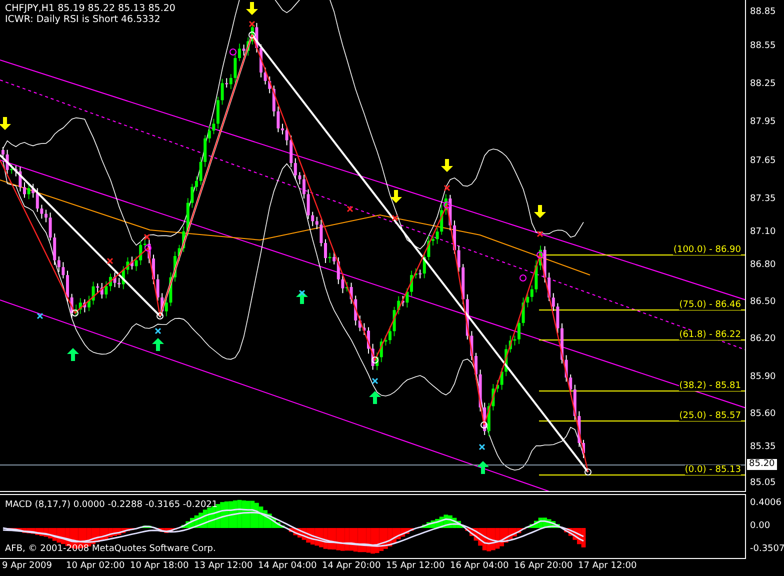 This screenshot has width=784, height=576. What do you see at coordinates (763, 414) in the screenshot?
I see `price-axis-label: 85.60` at bounding box center [763, 414].